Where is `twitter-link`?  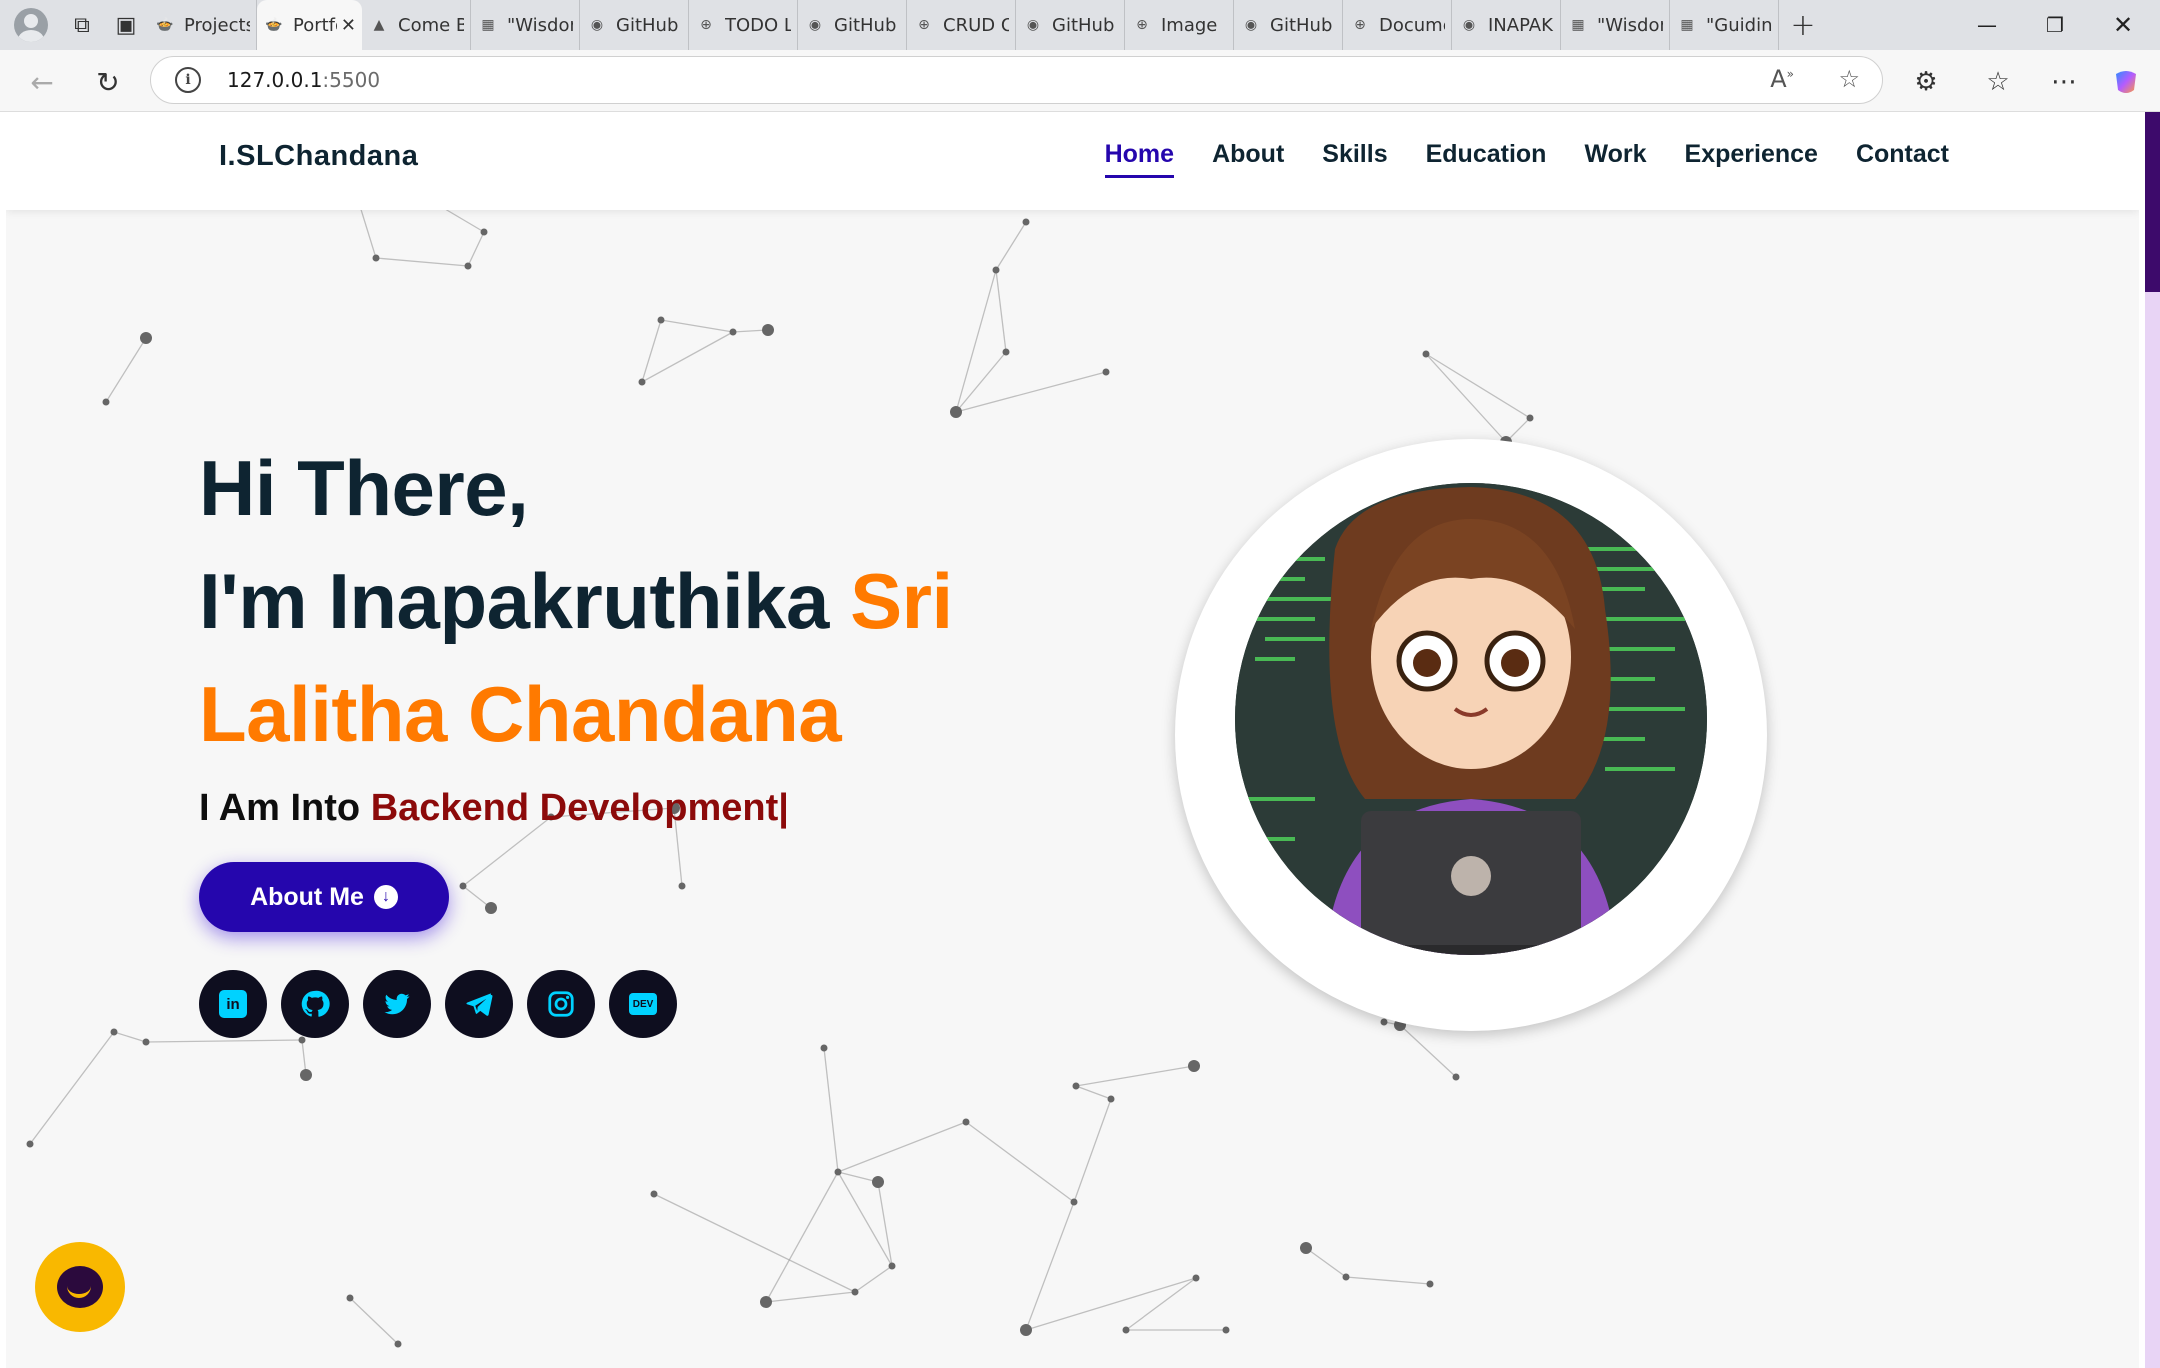
twitter-link is located at coordinates (397, 1004).